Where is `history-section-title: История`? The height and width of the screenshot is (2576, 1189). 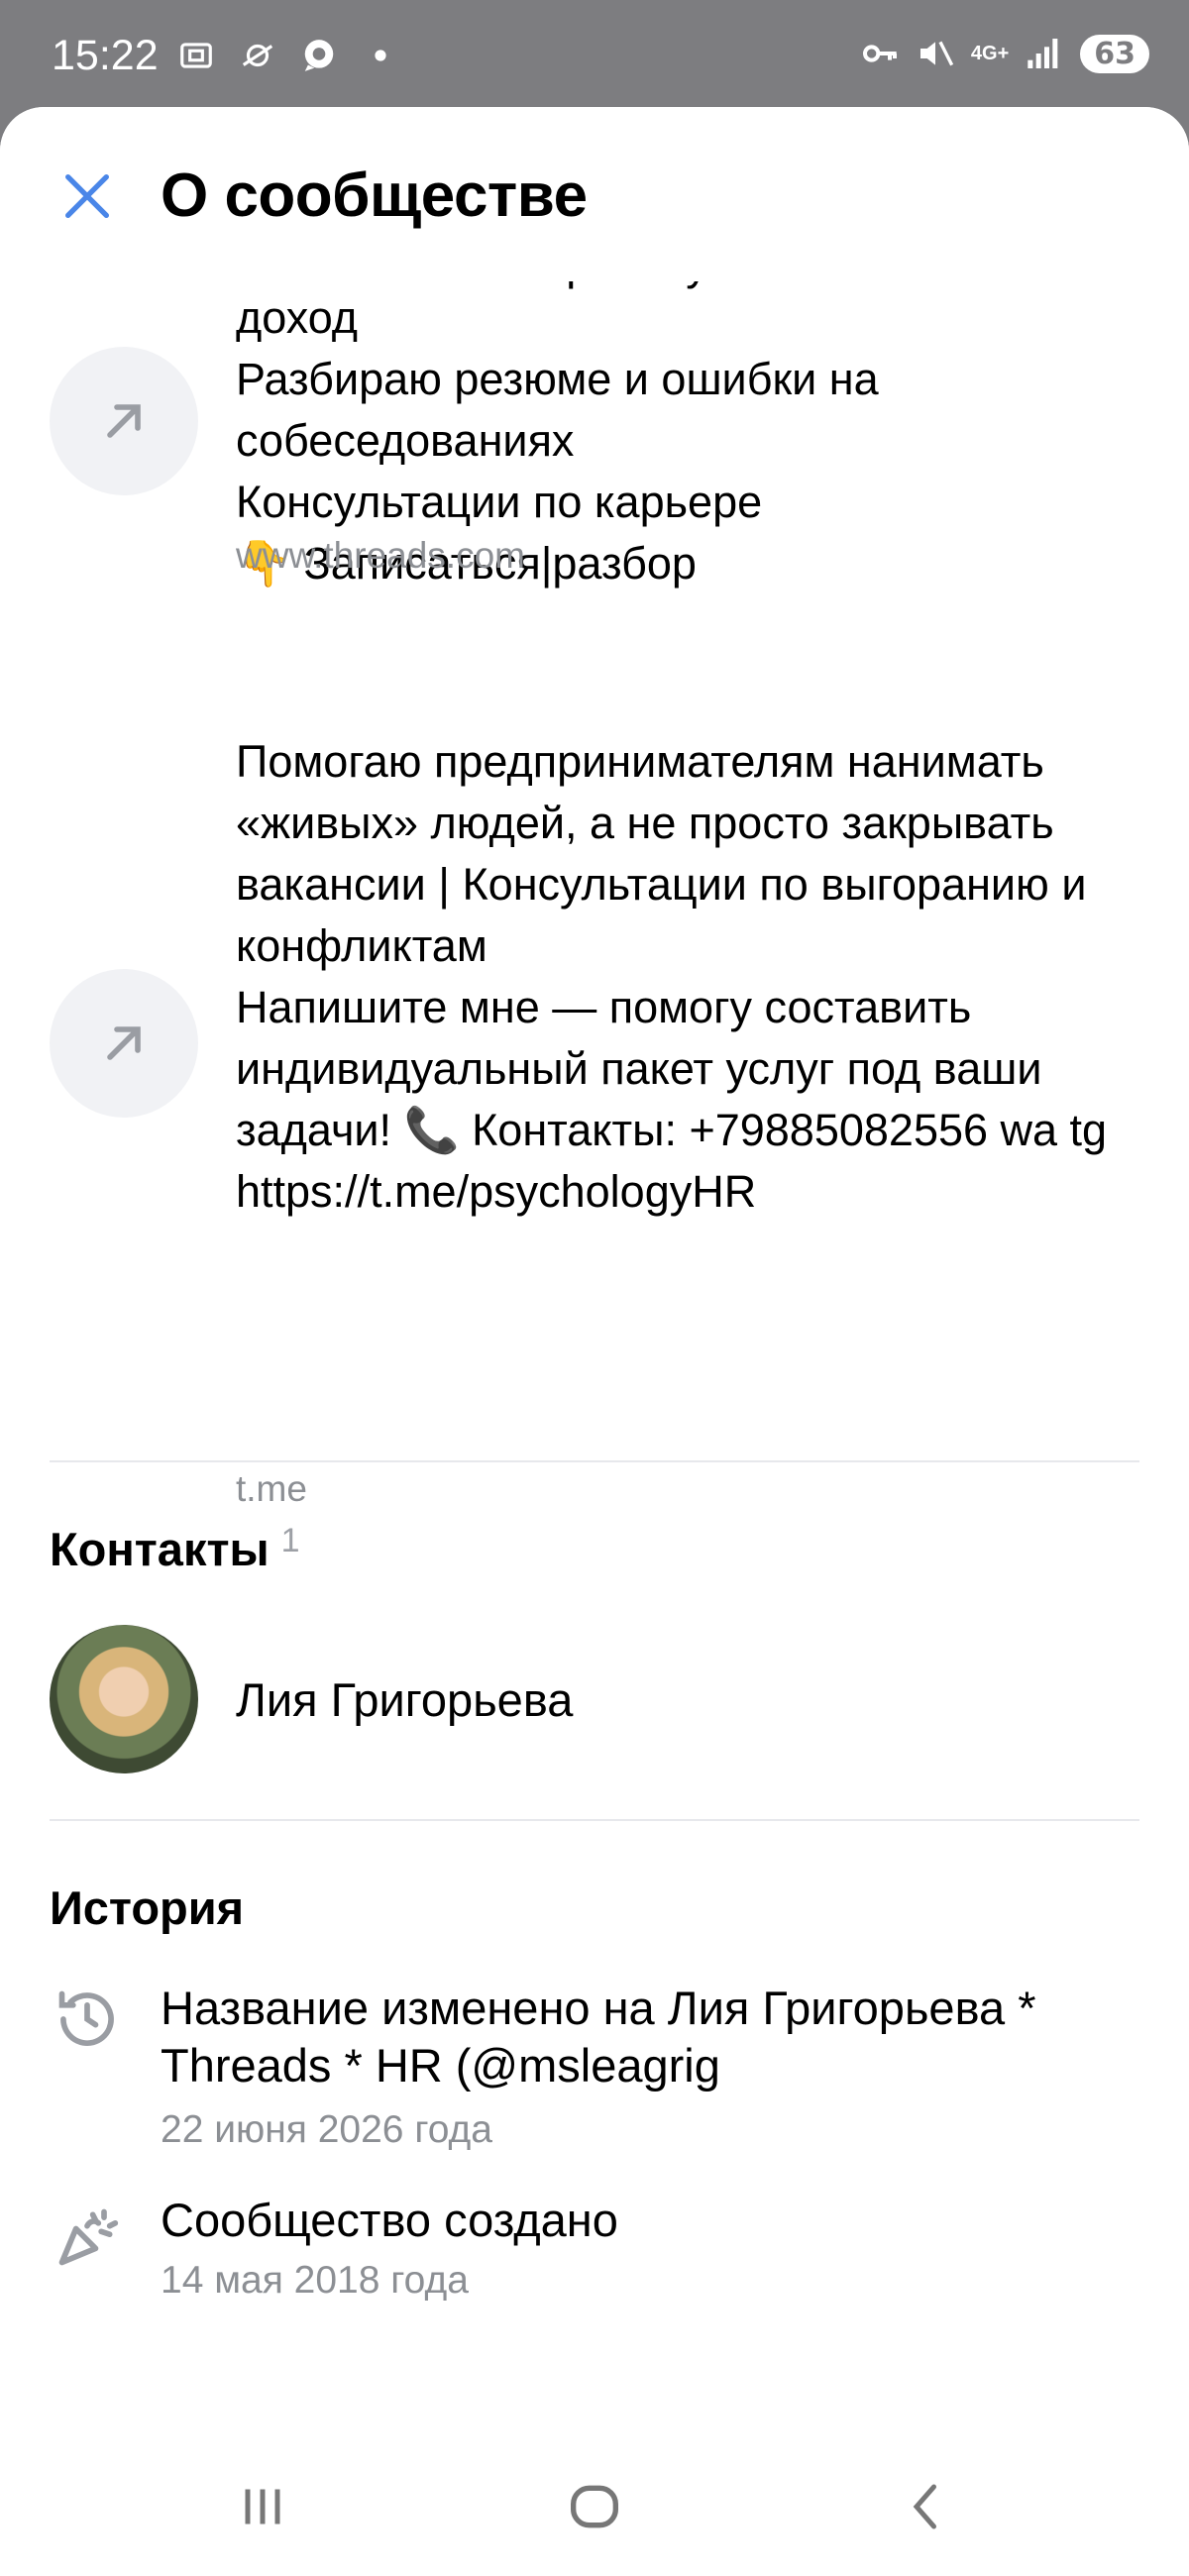
history-section-title: История is located at coordinates (147, 1908).